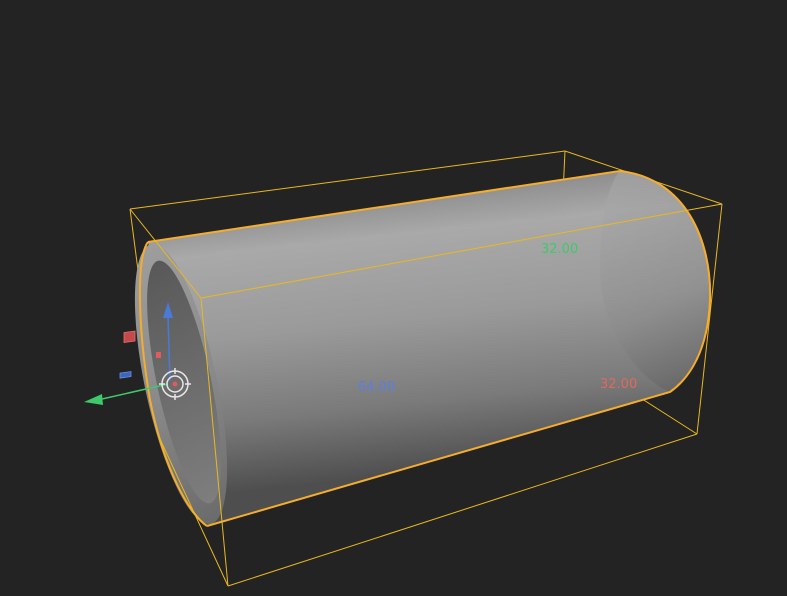 The image size is (787, 596). Describe the element at coordinates (93, 399) in the screenshot. I see `gizmo-y-arrow` at that location.